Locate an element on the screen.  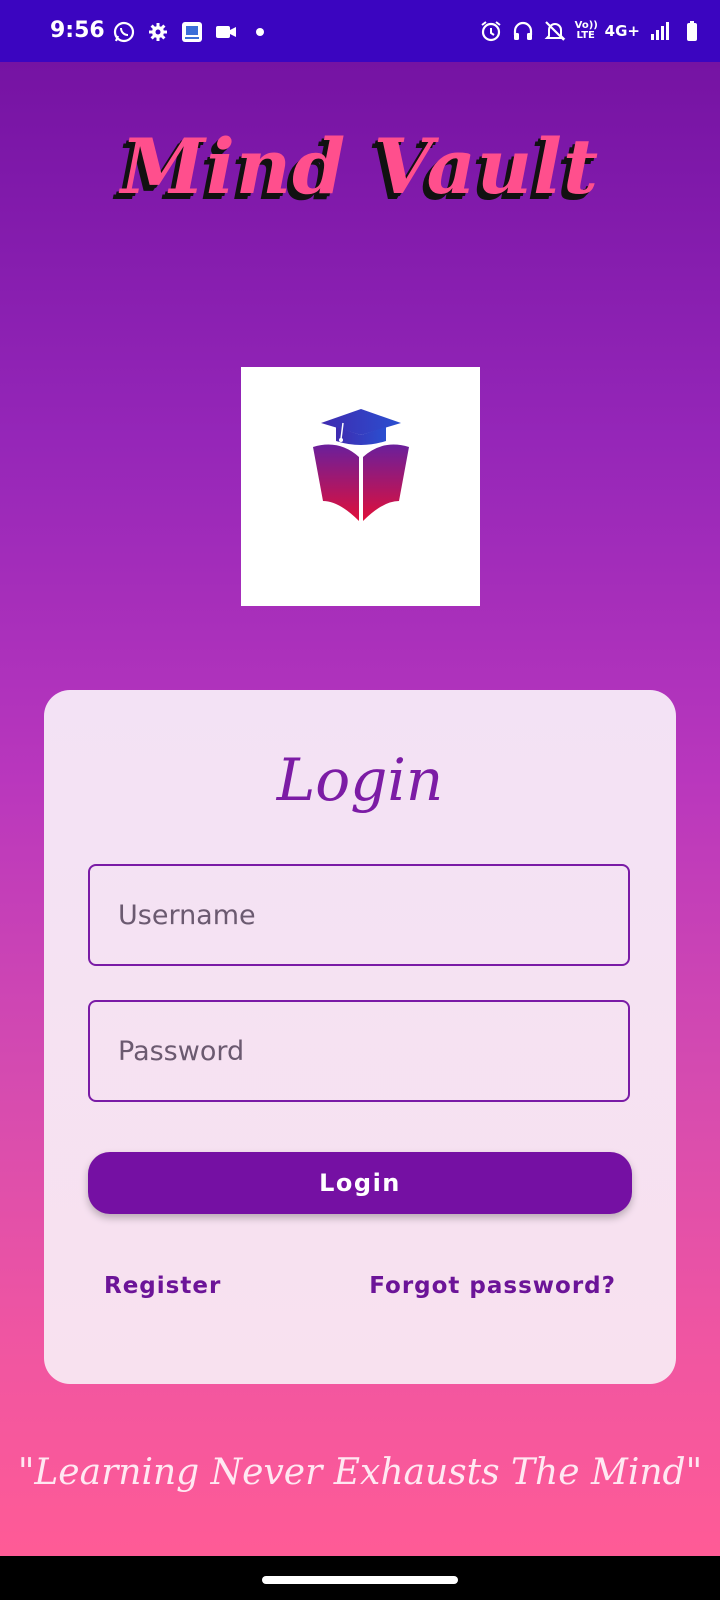
username-input is located at coordinates (359, 915).